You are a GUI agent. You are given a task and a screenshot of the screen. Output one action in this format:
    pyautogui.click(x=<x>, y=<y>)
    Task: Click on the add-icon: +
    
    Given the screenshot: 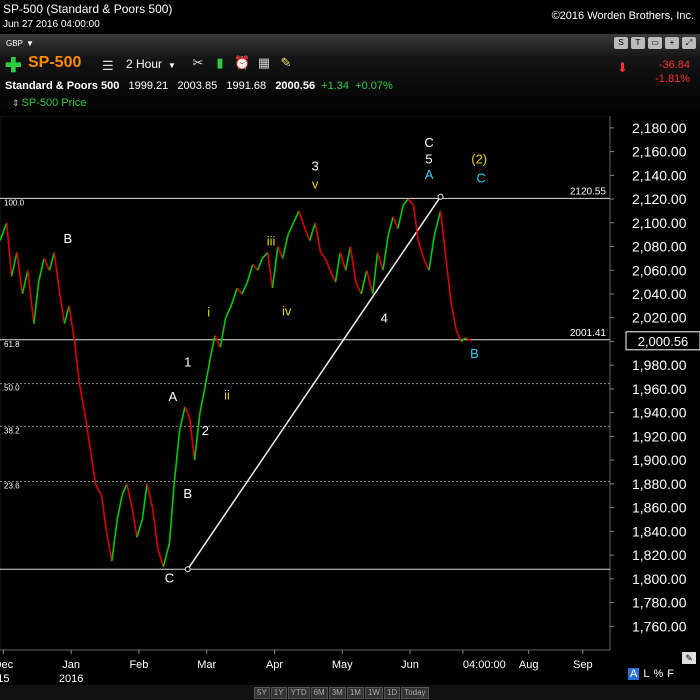 What is the action you would take?
    pyautogui.click(x=672, y=43)
    